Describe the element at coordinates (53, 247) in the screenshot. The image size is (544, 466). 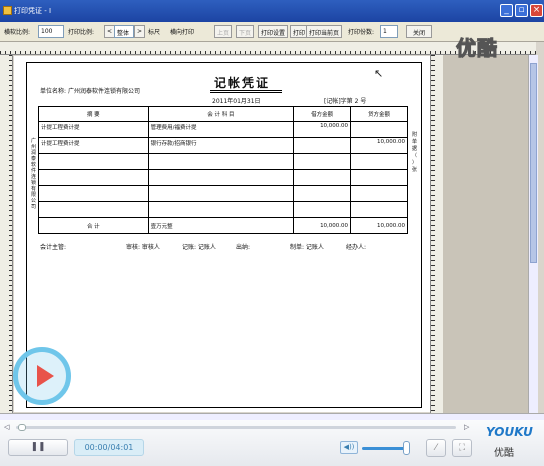
I see `supervisor-sign: 会计主管:` at that location.